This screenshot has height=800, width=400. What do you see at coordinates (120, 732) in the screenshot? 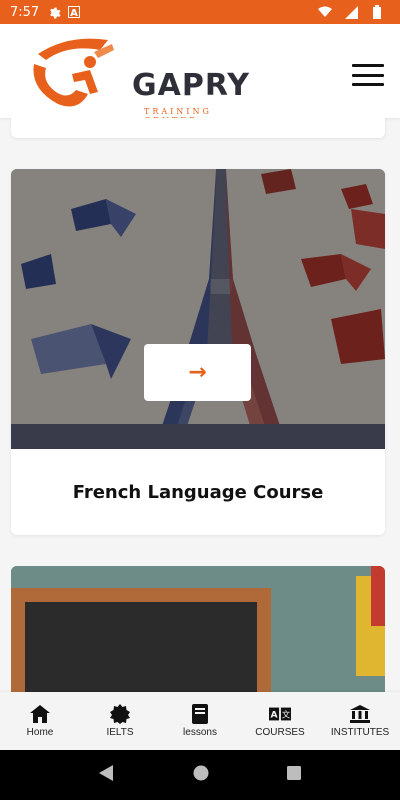
I see `nav-label-ielts: IELTS` at bounding box center [120, 732].